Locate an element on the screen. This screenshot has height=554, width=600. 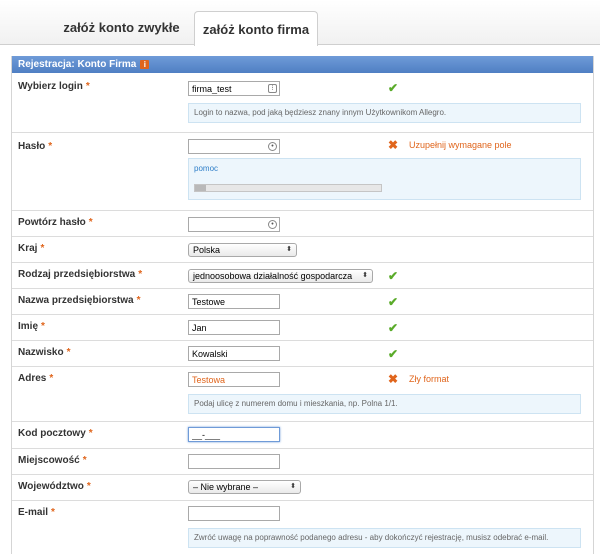
password-input is located at coordinates (234, 146).